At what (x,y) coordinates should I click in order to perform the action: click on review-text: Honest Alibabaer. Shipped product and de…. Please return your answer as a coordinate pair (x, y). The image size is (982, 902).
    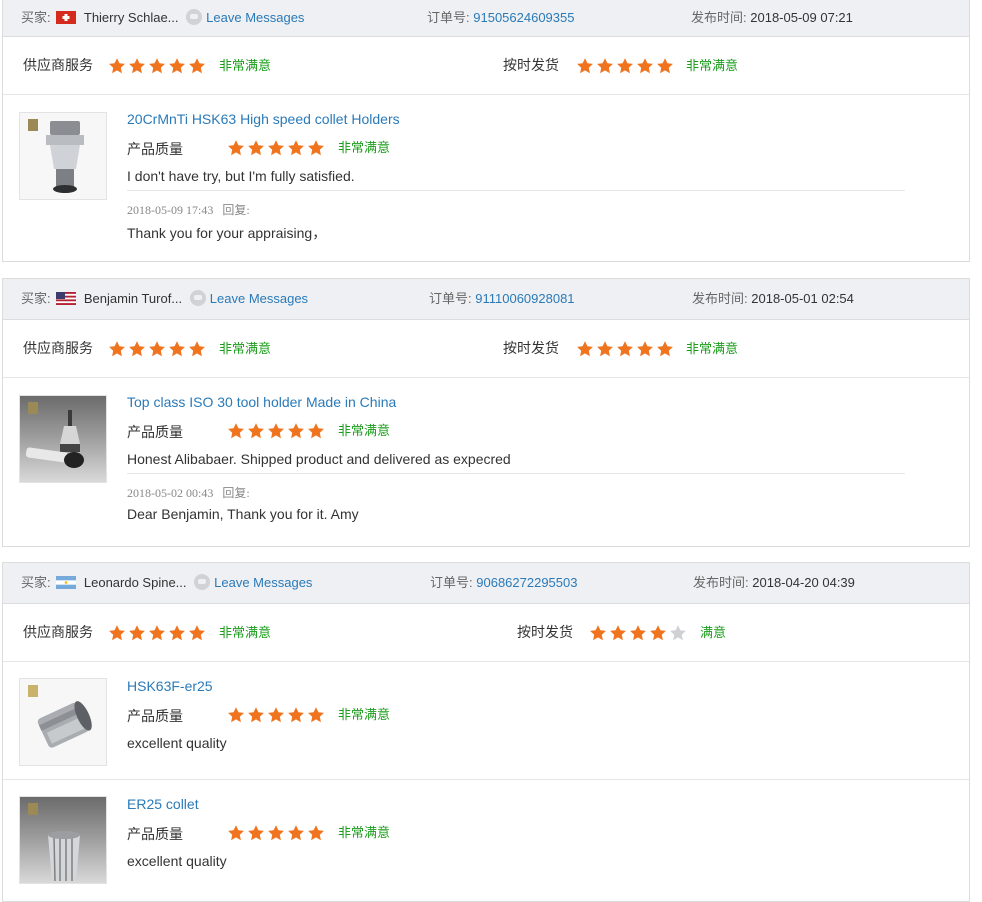
    Looking at the image, I should click on (319, 459).